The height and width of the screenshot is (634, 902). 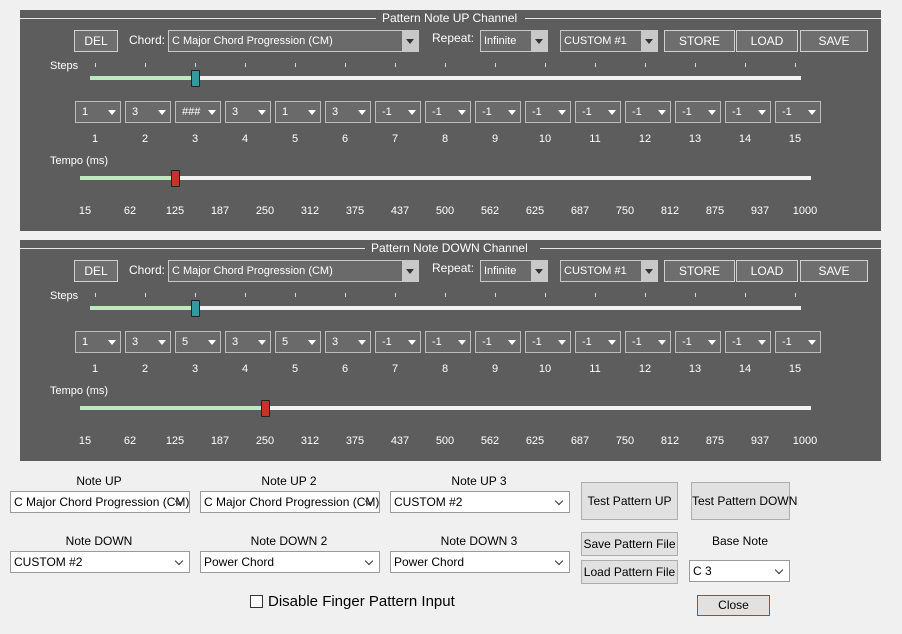 What do you see at coordinates (795, 139) in the screenshot?
I see `step-number-label: 15` at bounding box center [795, 139].